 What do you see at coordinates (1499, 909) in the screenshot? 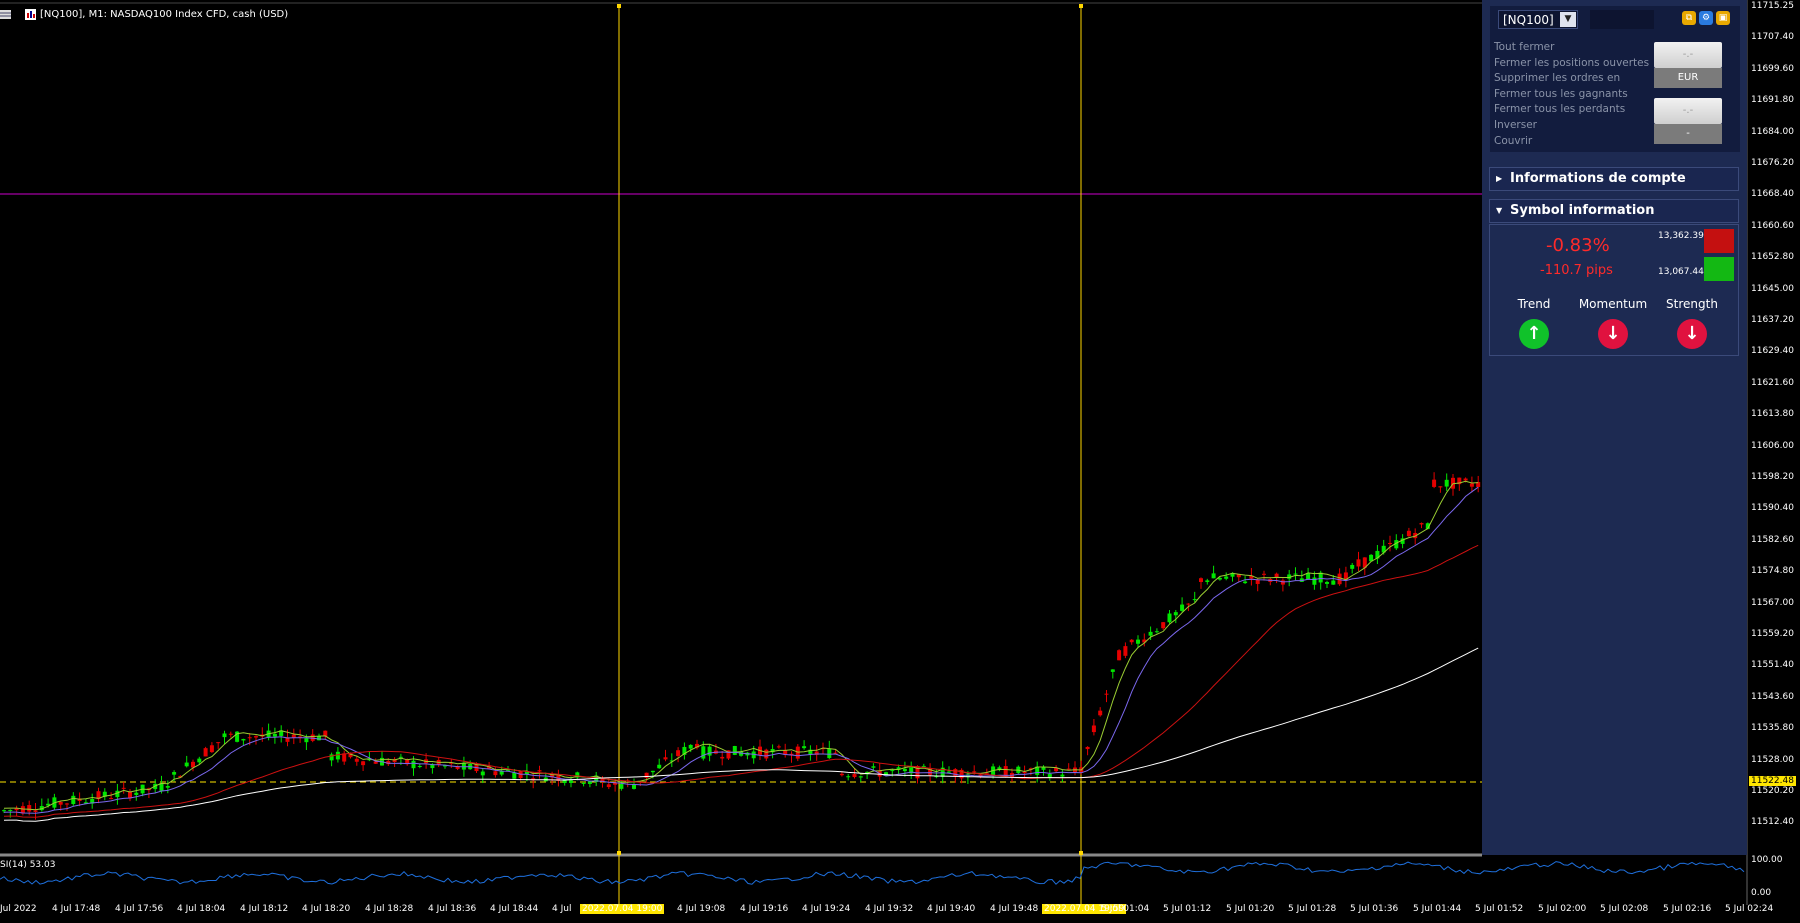
I see `time-tick: 5 Jul 01:52` at bounding box center [1499, 909].